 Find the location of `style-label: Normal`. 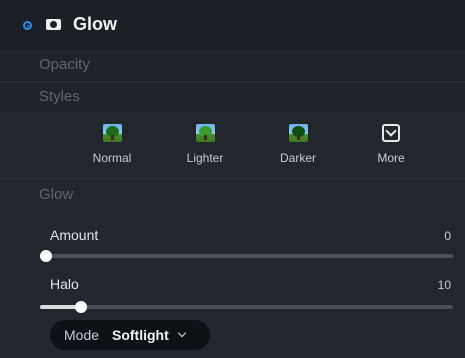

style-label: Normal is located at coordinates (112, 158).